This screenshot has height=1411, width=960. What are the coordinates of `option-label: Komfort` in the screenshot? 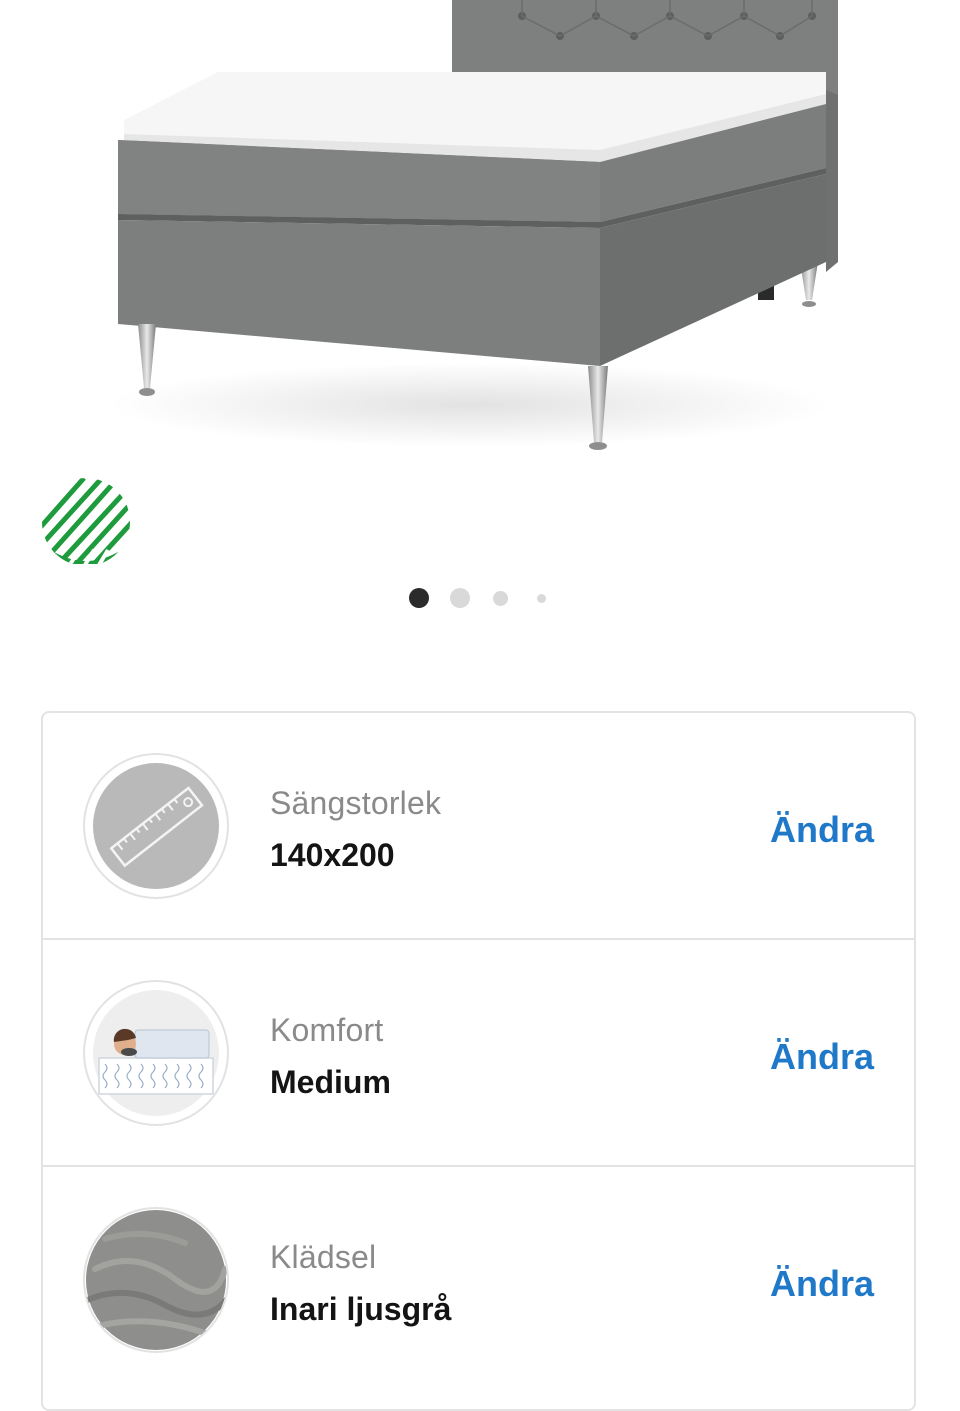 It's located at (327, 1030).